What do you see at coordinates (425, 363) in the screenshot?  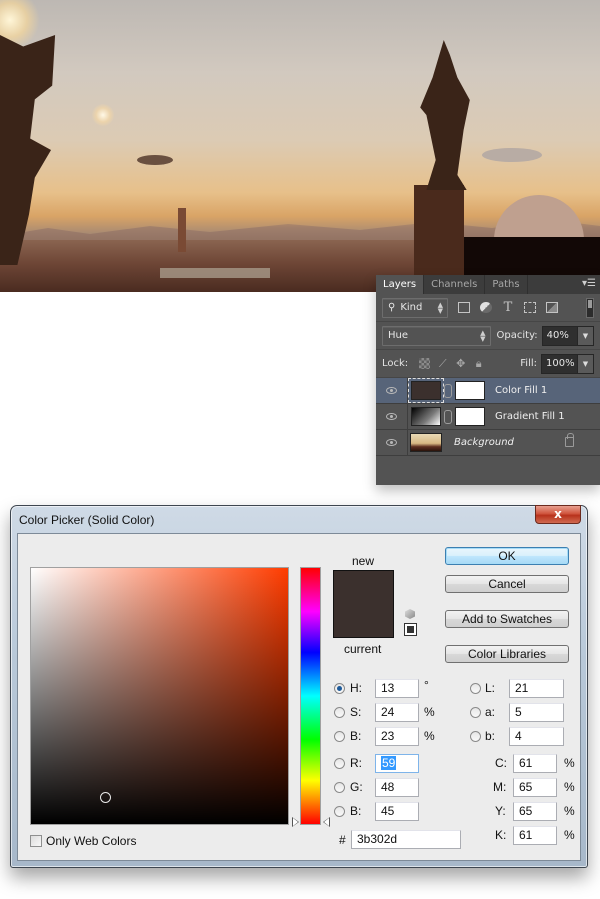 I see `lock-transparency-icon` at bounding box center [425, 363].